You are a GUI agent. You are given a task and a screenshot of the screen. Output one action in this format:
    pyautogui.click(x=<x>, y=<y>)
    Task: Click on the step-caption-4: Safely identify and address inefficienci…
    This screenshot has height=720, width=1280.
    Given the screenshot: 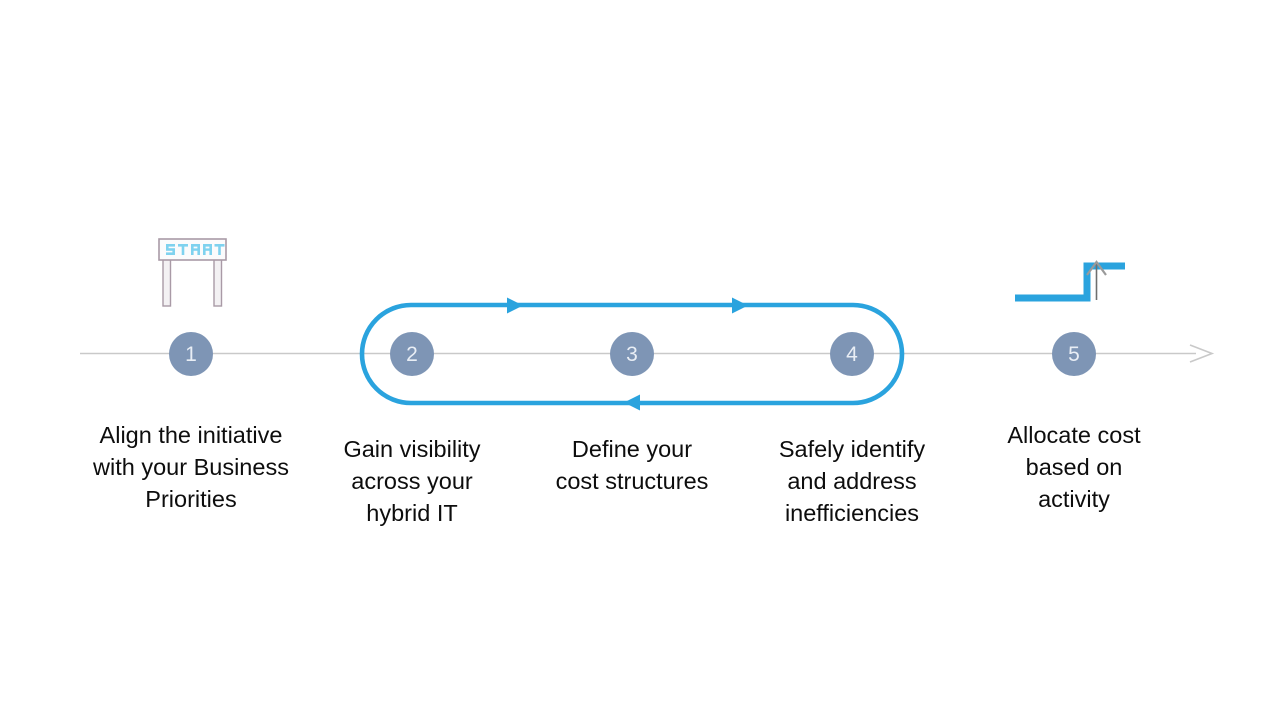 What is the action you would take?
    pyautogui.click(x=852, y=481)
    